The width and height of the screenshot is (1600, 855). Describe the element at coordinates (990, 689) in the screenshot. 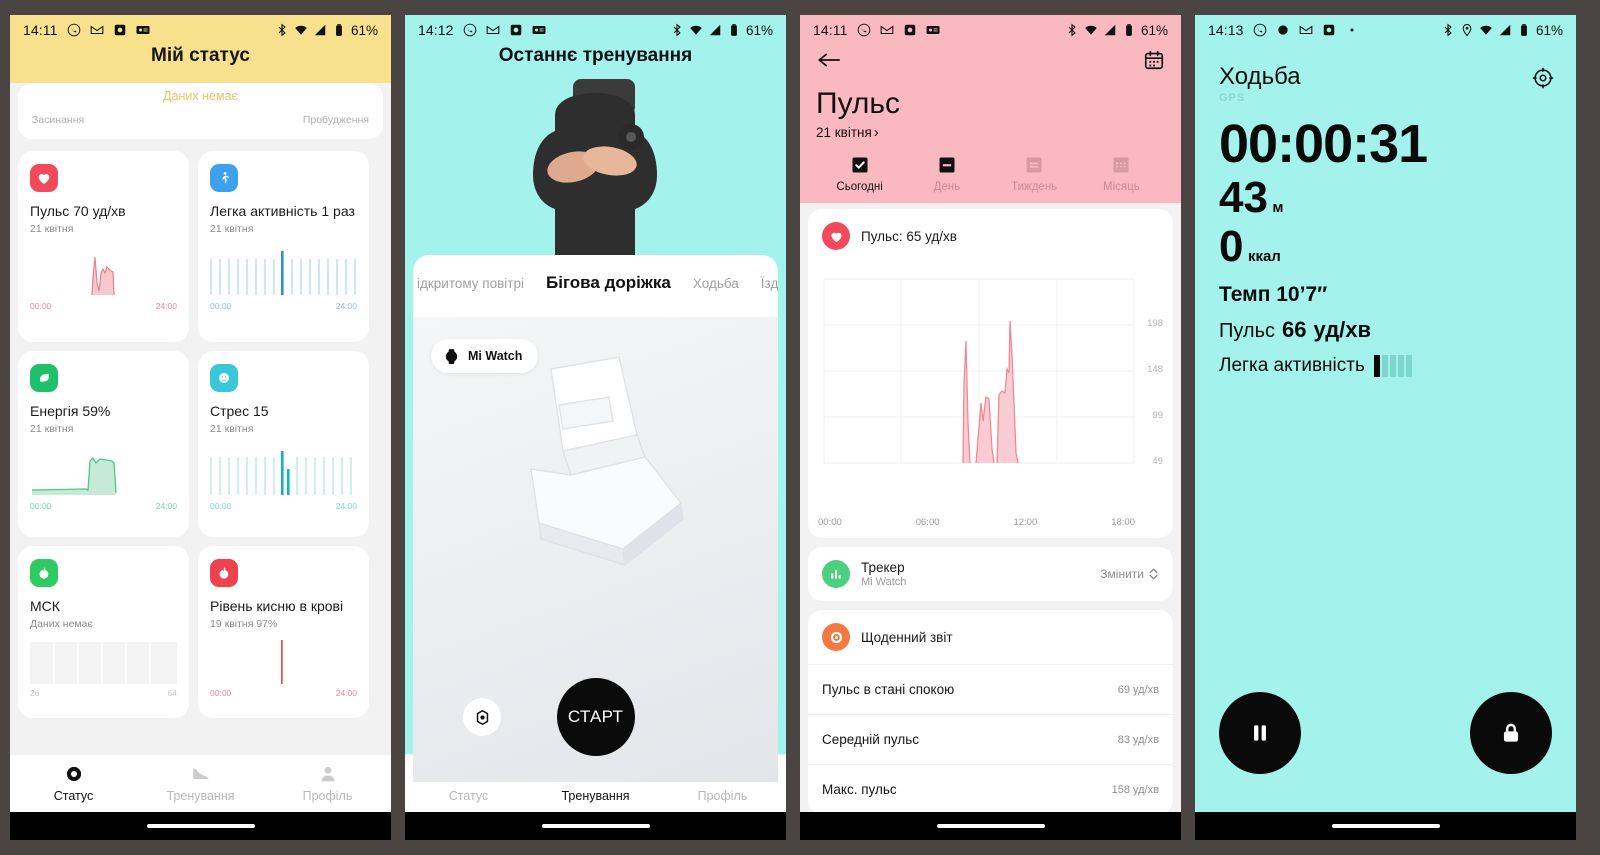

I see `table-row: Пульс в стані спокою 69 уд/хв` at that location.